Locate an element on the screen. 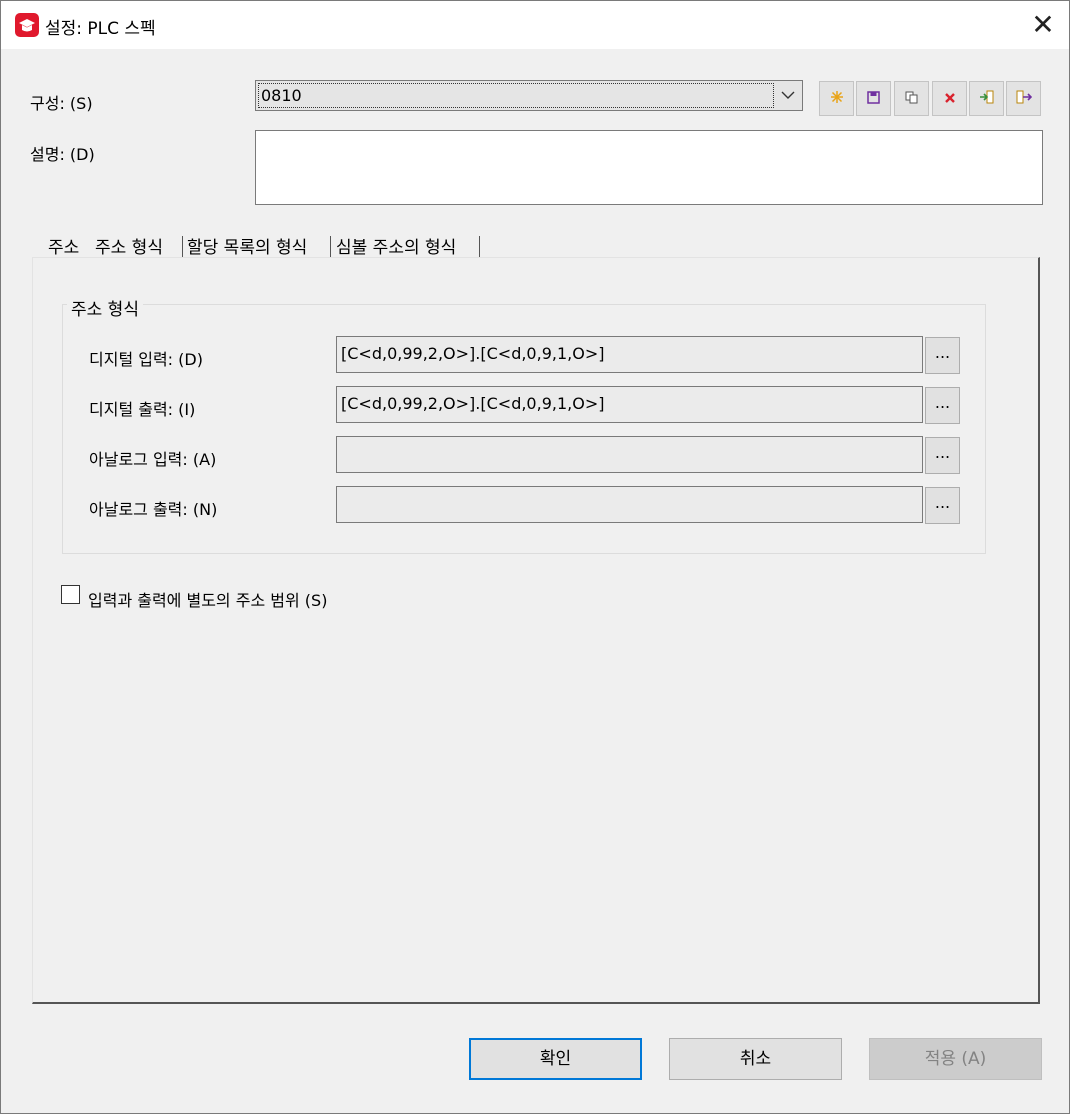 Image resolution: width=1070 pixels, height=1114 pixels. apply-button: 적용 (A) is located at coordinates (955, 1059).